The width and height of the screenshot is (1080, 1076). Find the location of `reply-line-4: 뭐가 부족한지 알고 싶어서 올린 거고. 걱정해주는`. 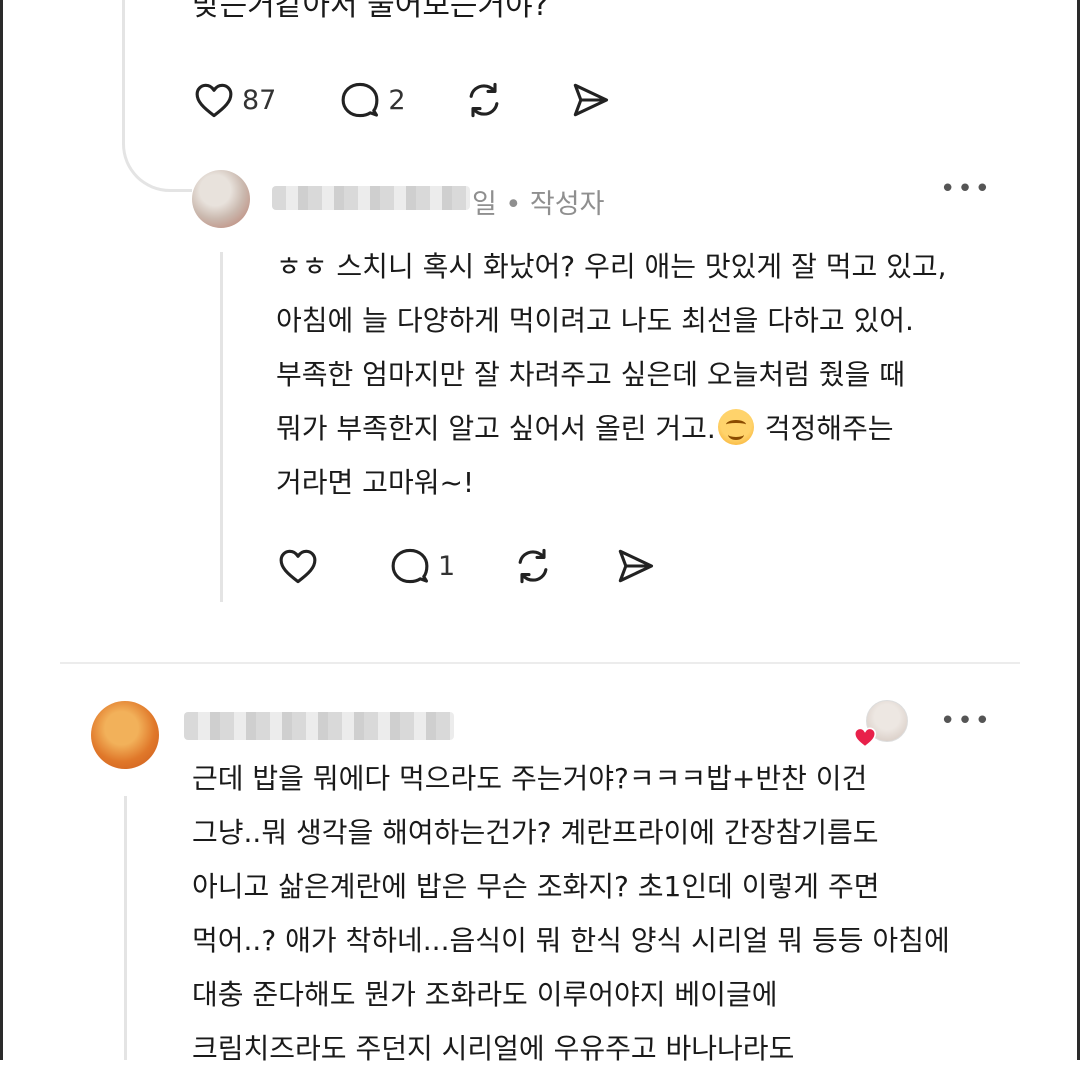

reply-line-4: 뭐가 부족한지 알고 싶어서 올린 거고. 걱정해주는 is located at coordinates (611, 429).